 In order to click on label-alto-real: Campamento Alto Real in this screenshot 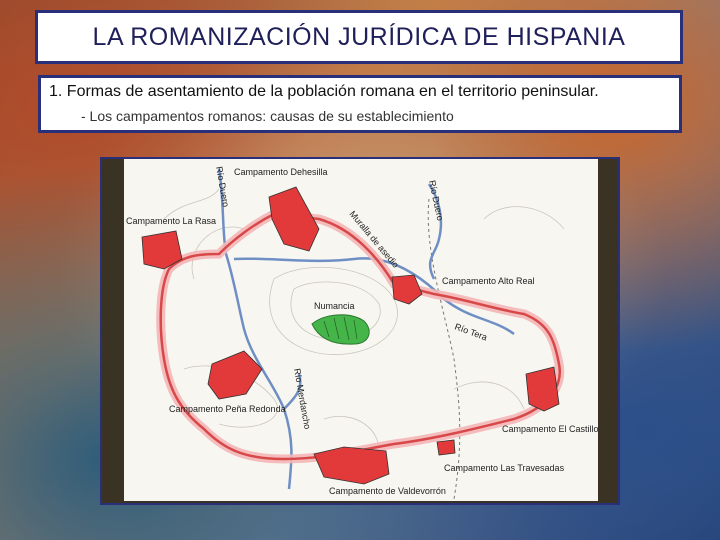, I will do `click(488, 281)`.